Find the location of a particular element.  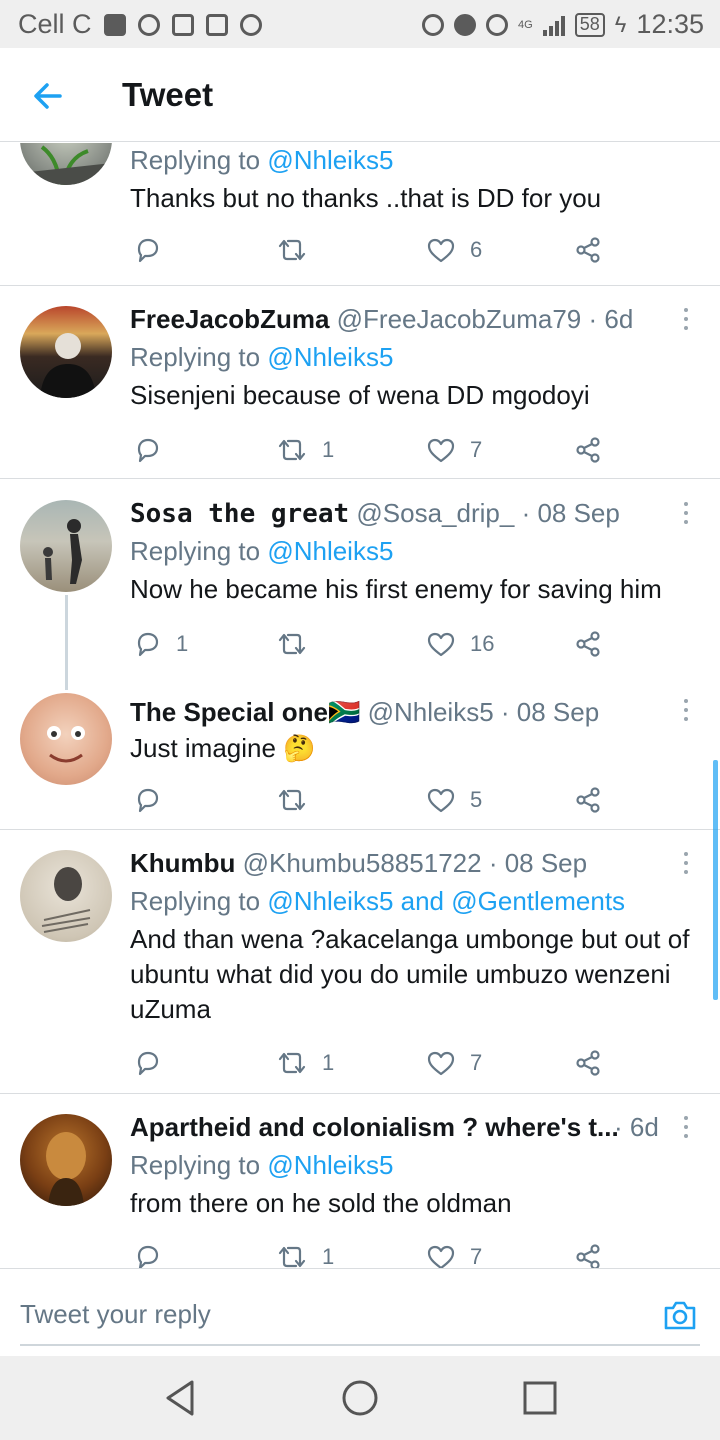

alarm-icon is located at coordinates (497, 24).